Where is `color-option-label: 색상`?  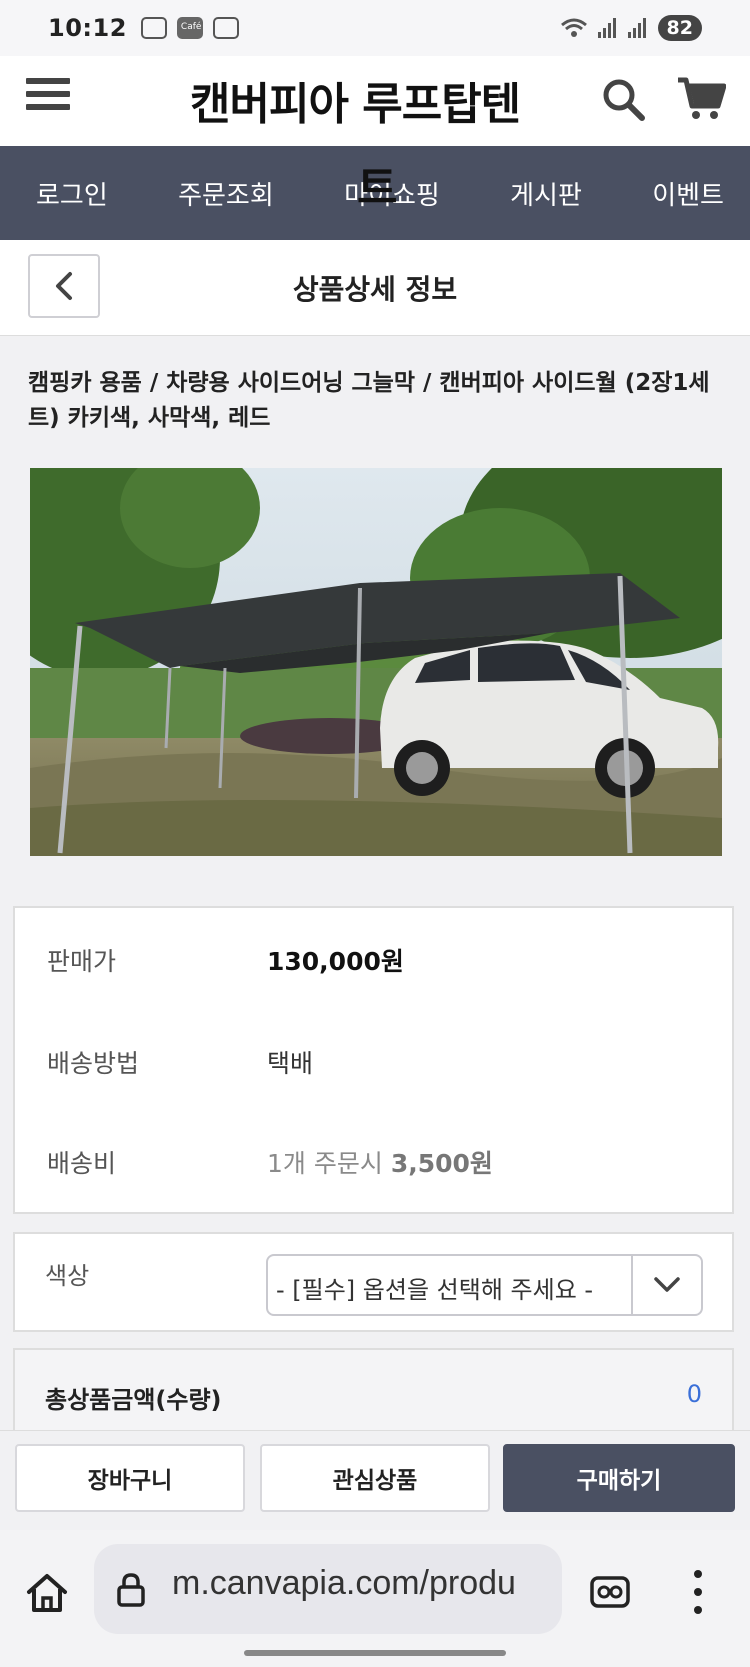 color-option-label: 색상 is located at coordinates (67, 1276).